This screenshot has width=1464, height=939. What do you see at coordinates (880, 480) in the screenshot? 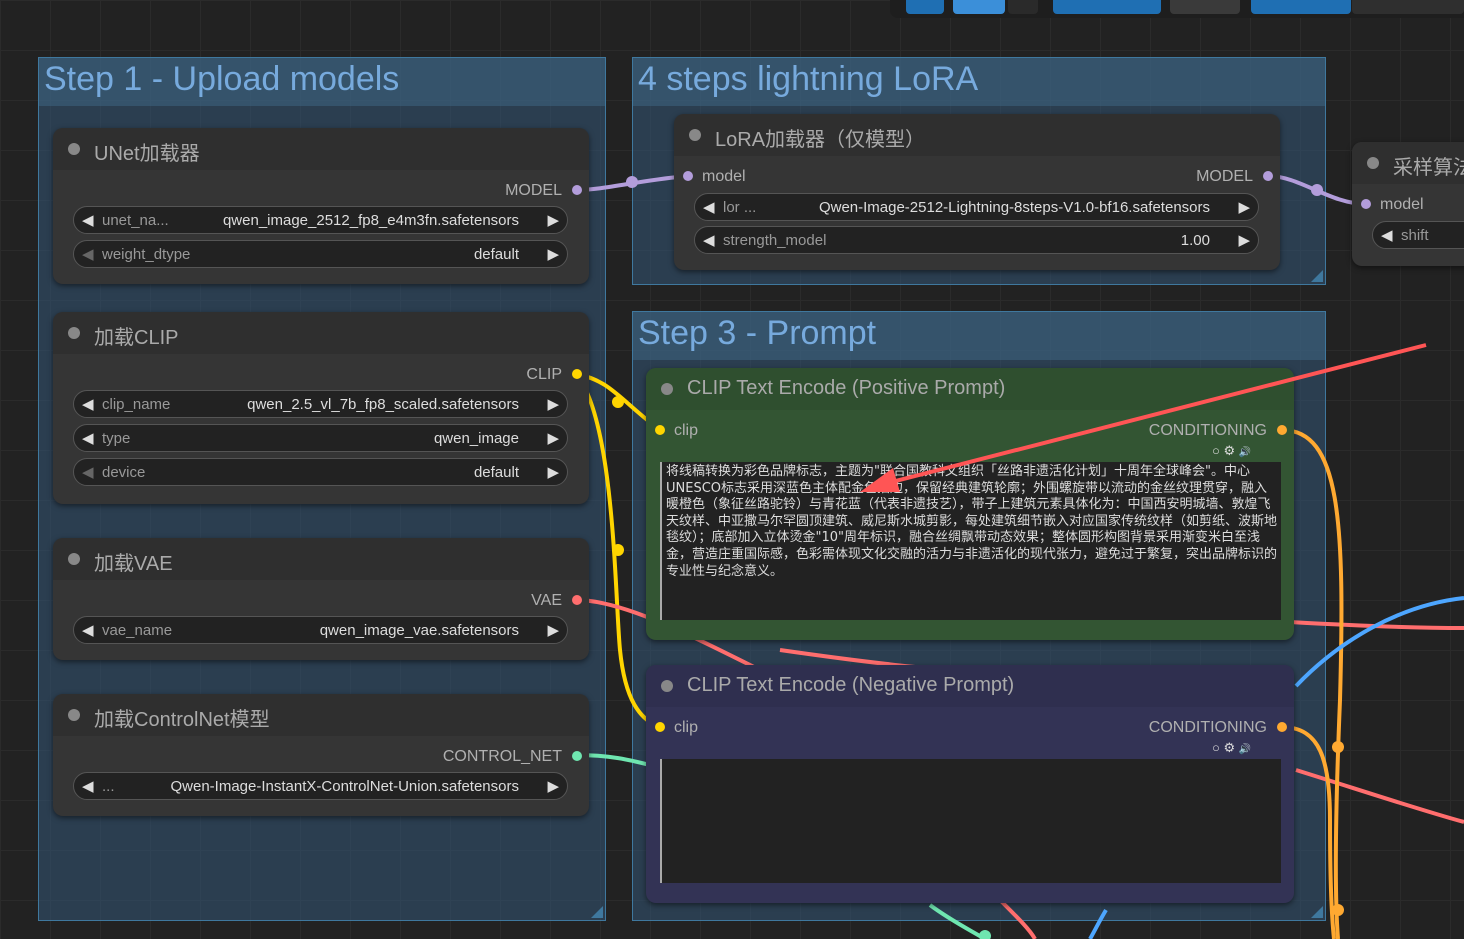
I see `annotation-arrowhead` at bounding box center [880, 480].